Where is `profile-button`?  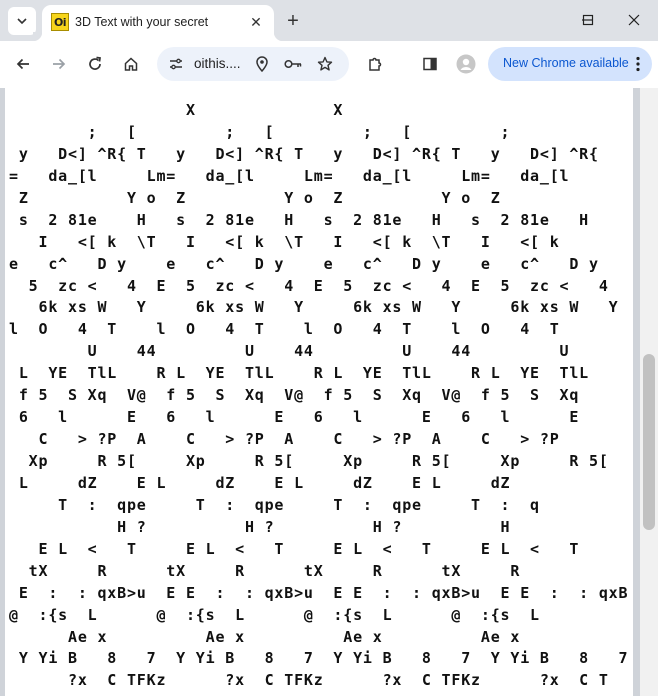
profile-button is located at coordinates (466, 64).